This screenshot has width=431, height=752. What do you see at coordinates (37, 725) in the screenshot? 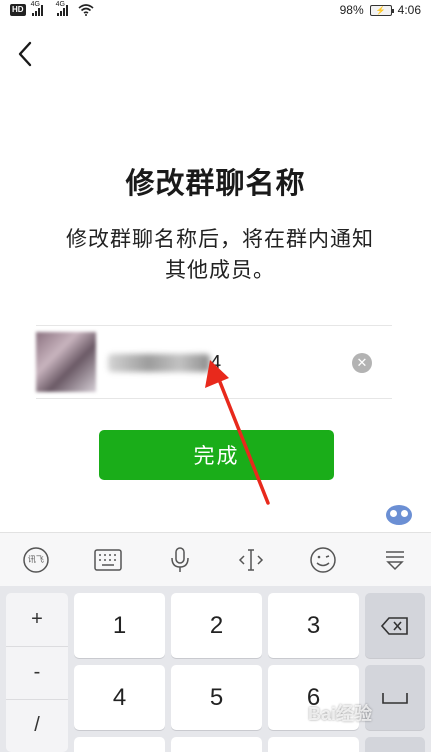
I see `slash-key: /` at bounding box center [37, 725].